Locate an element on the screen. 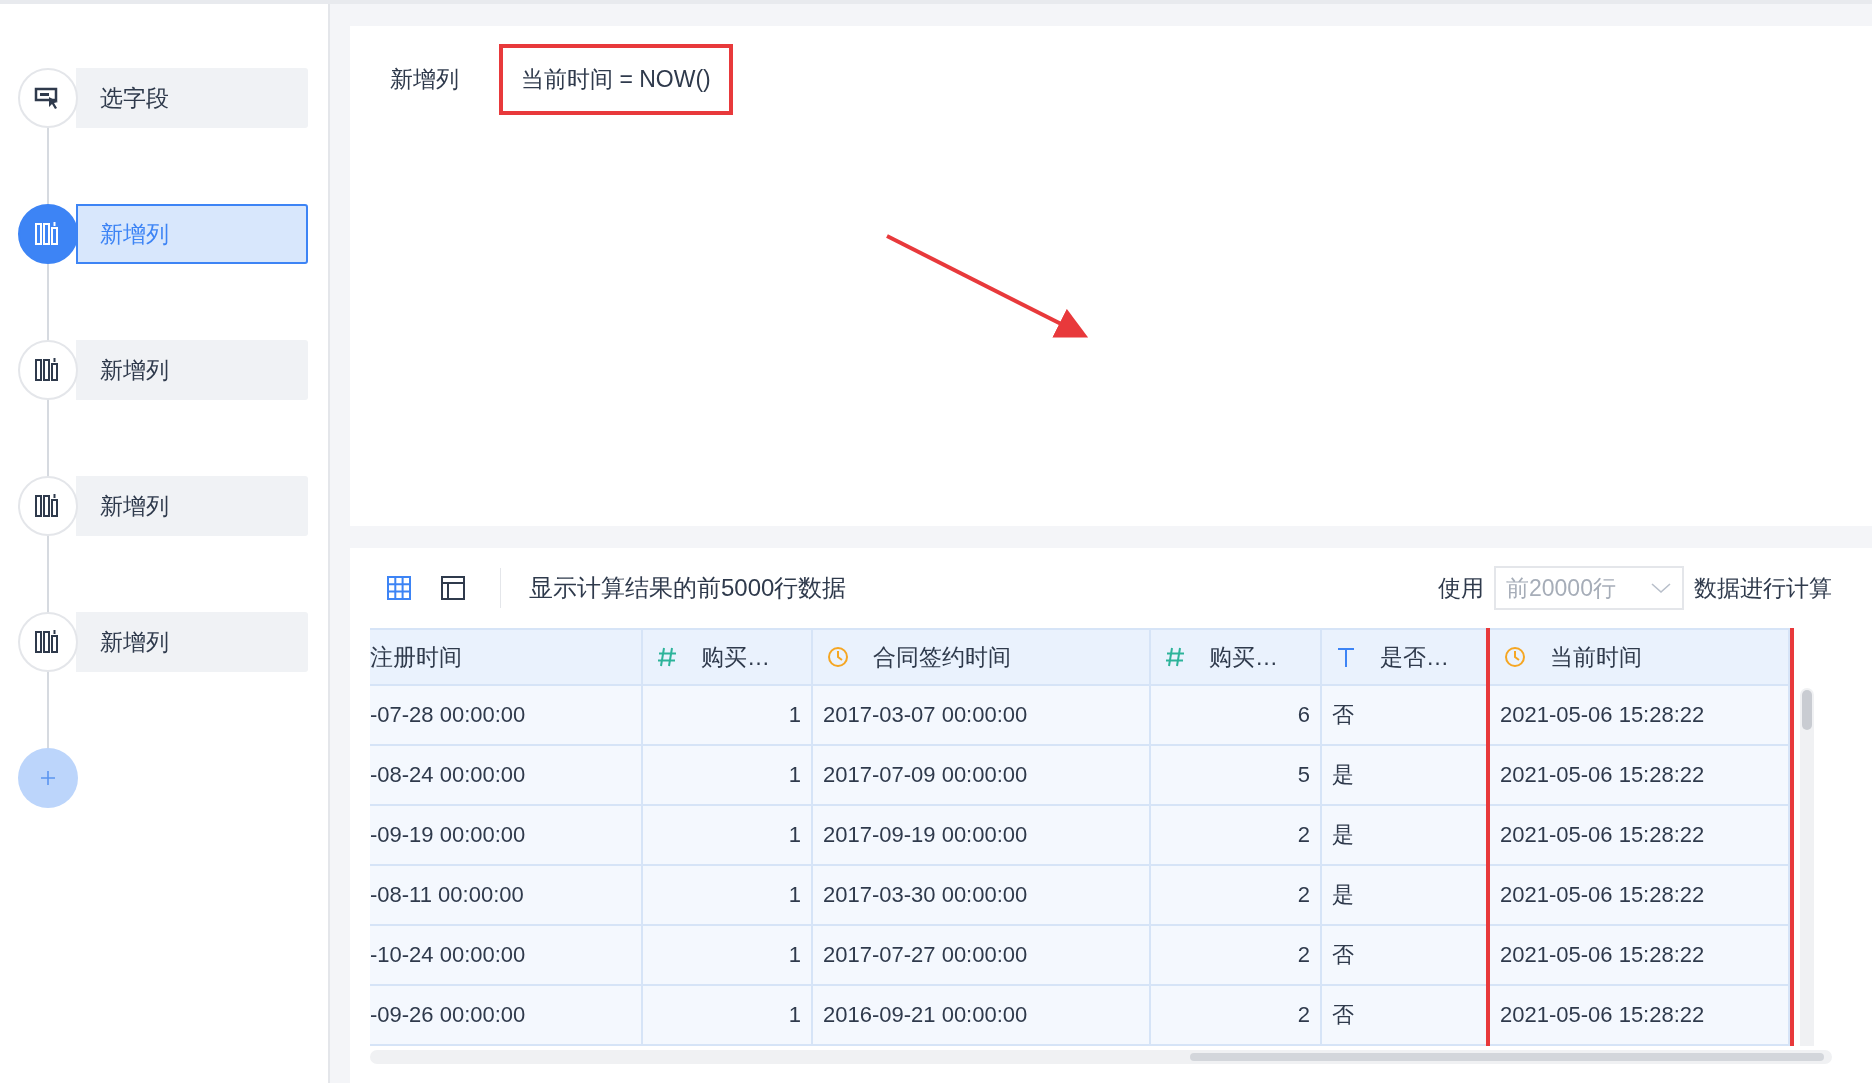 This screenshot has height=1083, width=1872. table-cell: 5 is located at coordinates (1236, 776).